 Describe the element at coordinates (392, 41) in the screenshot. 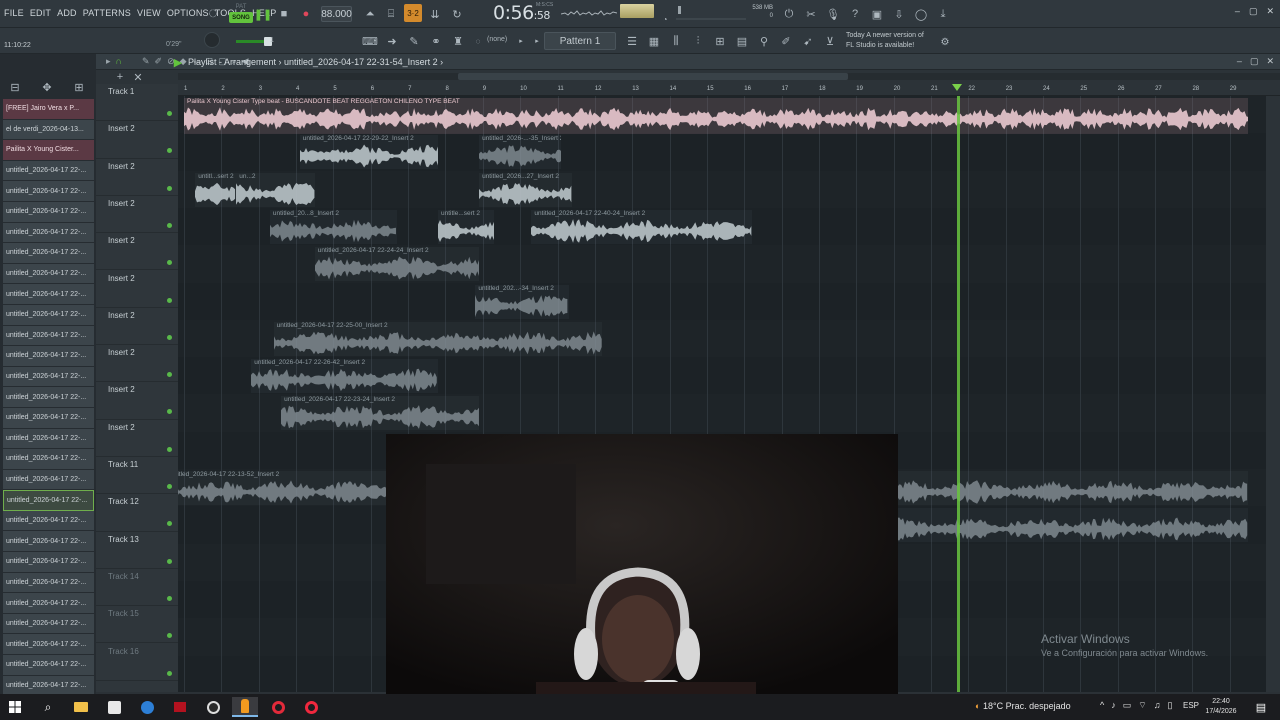

I see `next-arrow-icon: ➜` at that location.